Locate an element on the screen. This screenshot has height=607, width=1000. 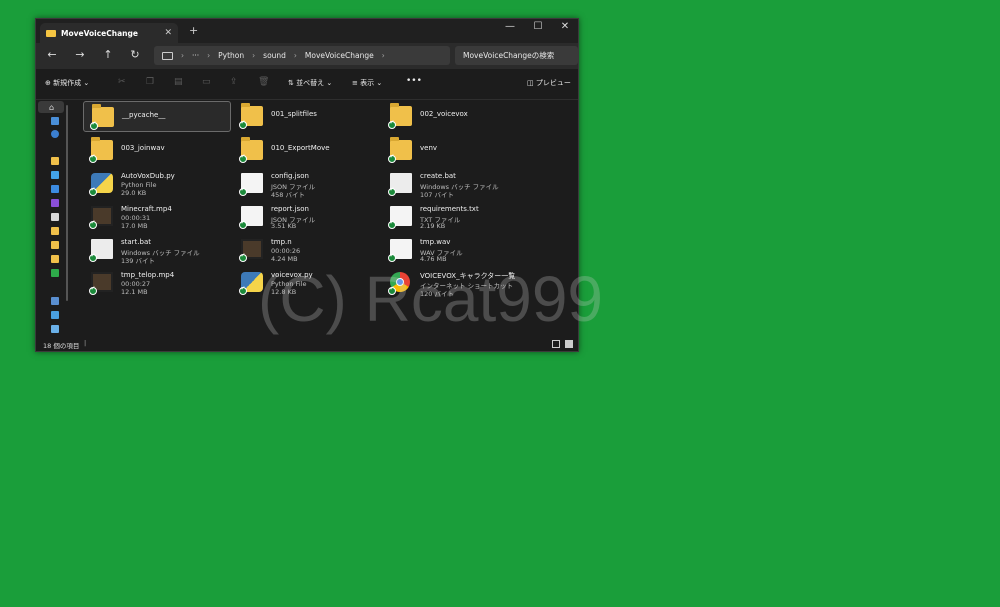
title-bar: MoveVoiceChange ✕ + — ☐ ✕ is located at coordinates (307, 31).